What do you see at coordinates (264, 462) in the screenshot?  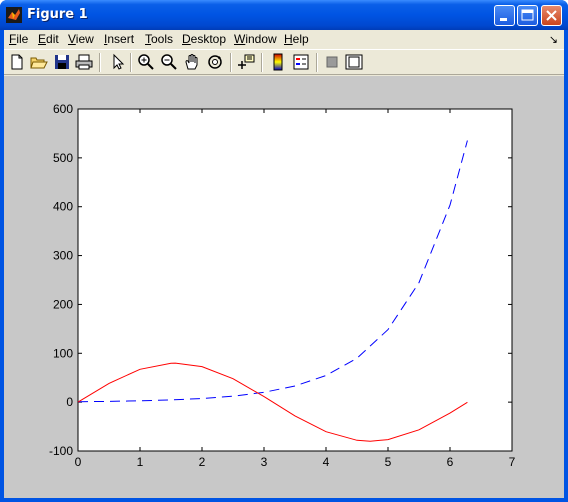 I see `x-tick-label: 3` at bounding box center [264, 462].